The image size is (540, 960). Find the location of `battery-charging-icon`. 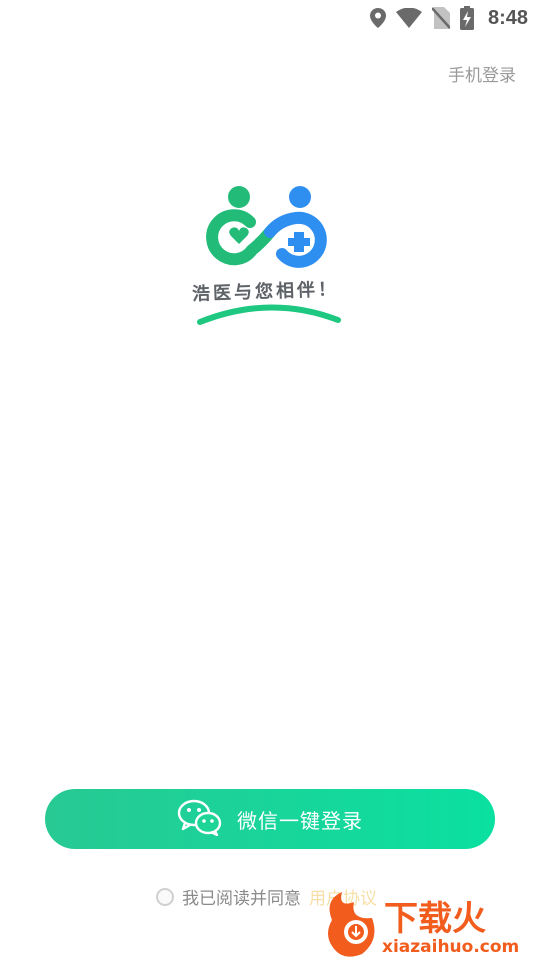

battery-charging-icon is located at coordinates (466, 18).